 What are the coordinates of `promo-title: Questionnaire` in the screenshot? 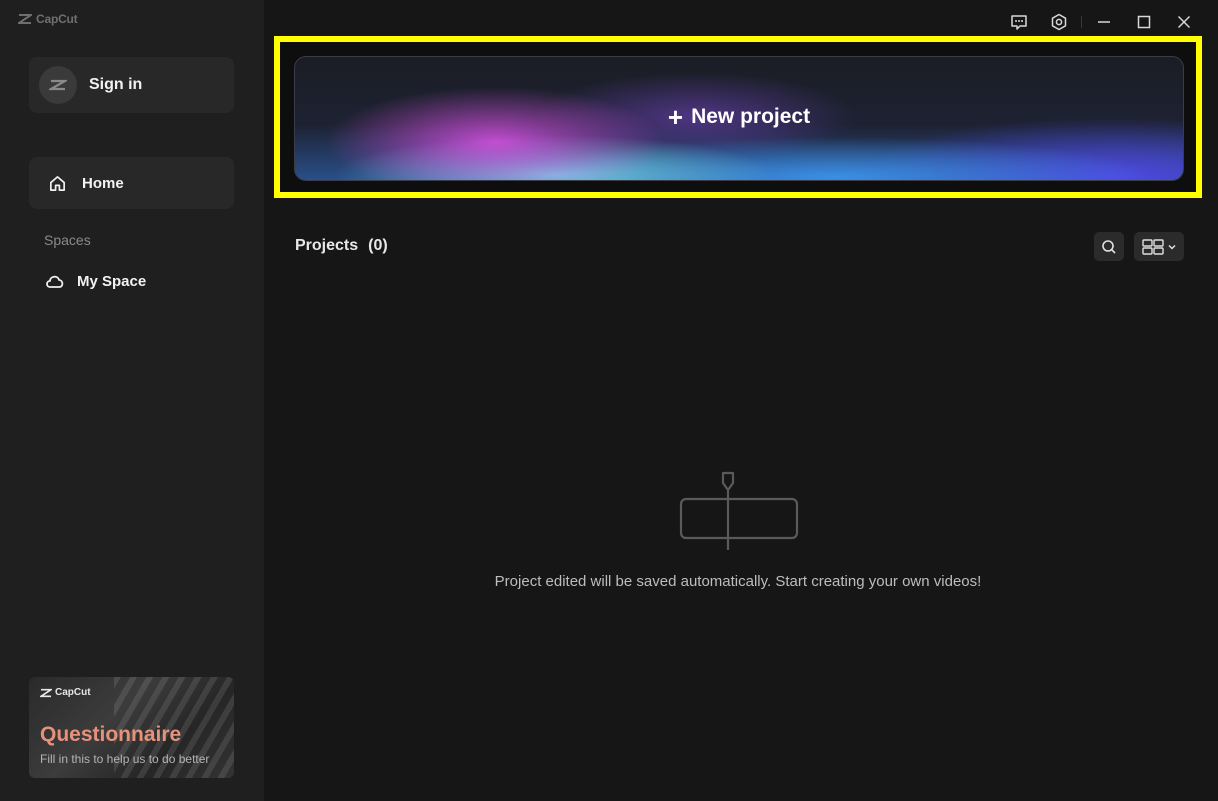 It's located at (111, 734).